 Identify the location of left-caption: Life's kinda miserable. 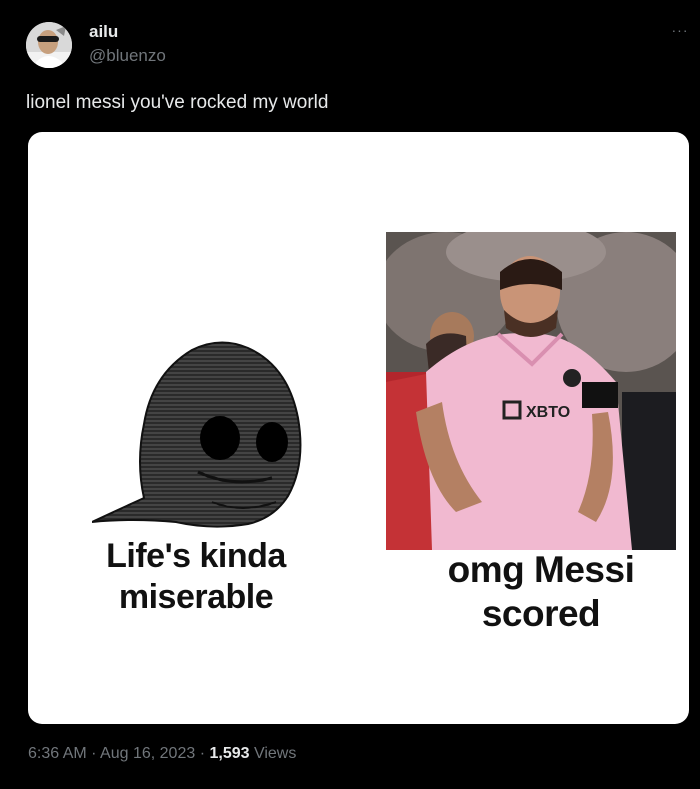
(196, 577).